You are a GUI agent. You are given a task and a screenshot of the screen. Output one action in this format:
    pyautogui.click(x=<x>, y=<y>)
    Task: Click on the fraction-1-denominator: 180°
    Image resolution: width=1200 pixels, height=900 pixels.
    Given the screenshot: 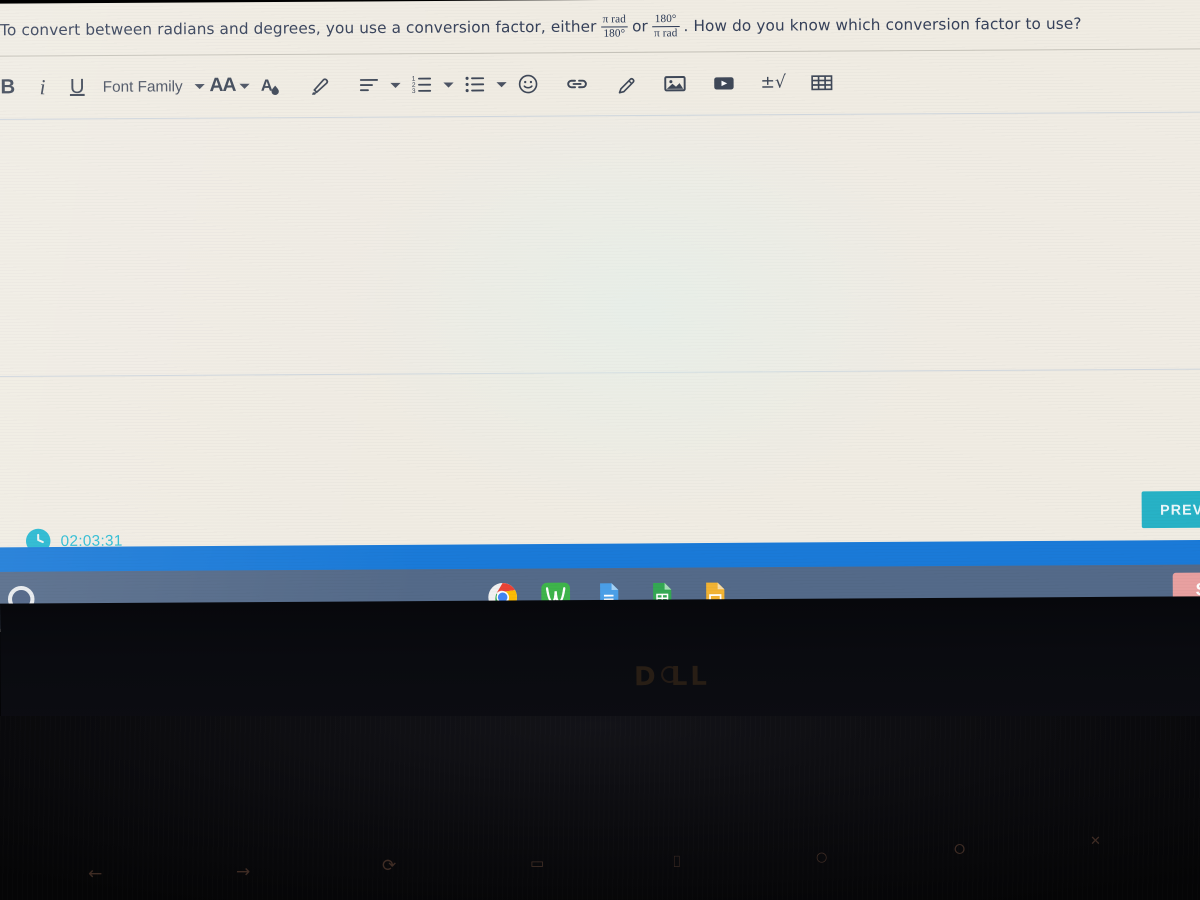 What is the action you would take?
    pyautogui.click(x=614, y=33)
    